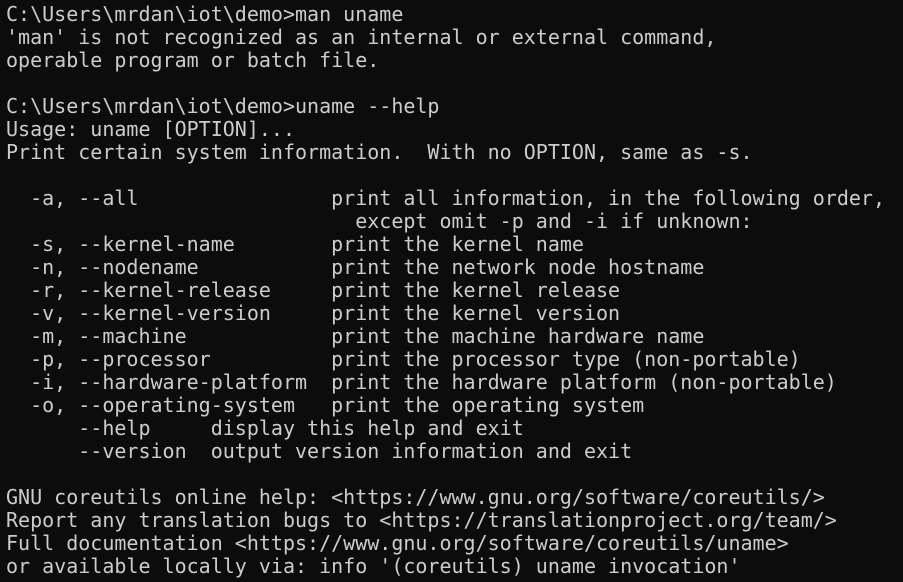  What do you see at coordinates (193, 60) in the screenshot?
I see `error-output-line: operable program or batch file.` at bounding box center [193, 60].